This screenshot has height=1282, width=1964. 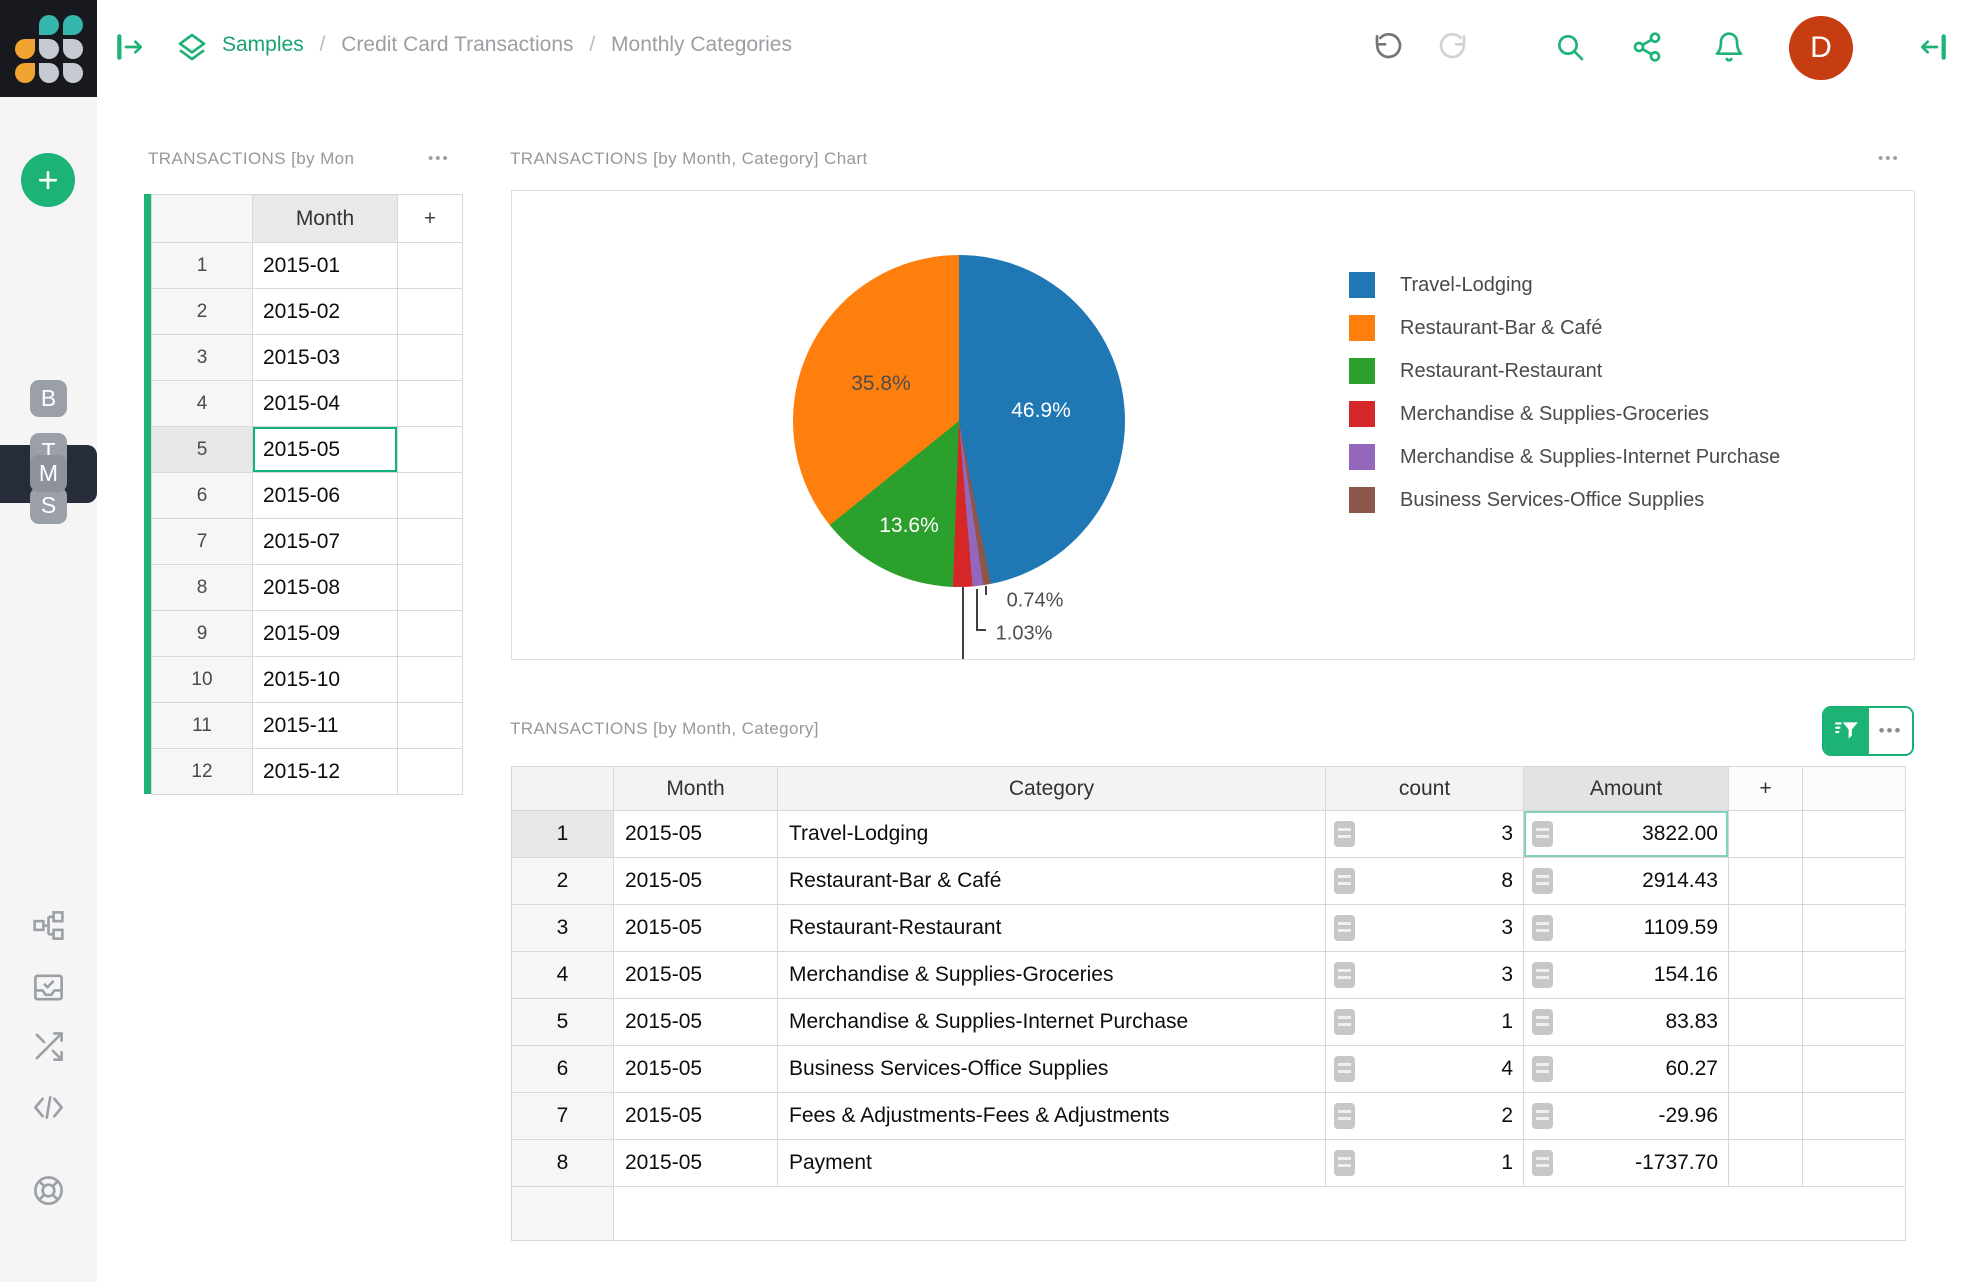 What do you see at coordinates (1626, 834) in the screenshot?
I see `amount-cell-selected: 3822.00` at bounding box center [1626, 834].